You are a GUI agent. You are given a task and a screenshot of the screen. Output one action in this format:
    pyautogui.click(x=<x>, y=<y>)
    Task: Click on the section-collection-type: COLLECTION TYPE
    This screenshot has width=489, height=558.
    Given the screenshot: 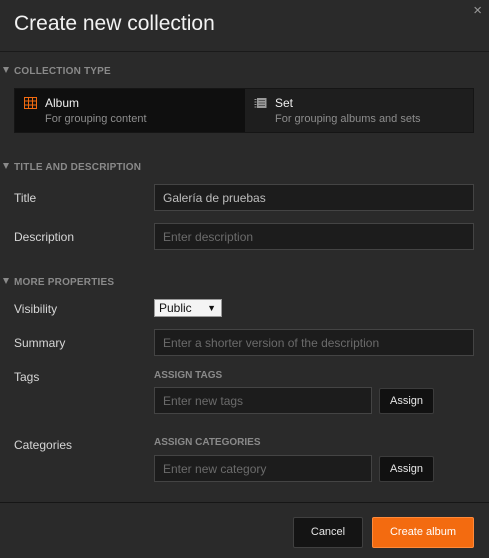 What is the action you would take?
    pyautogui.click(x=57, y=71)
    